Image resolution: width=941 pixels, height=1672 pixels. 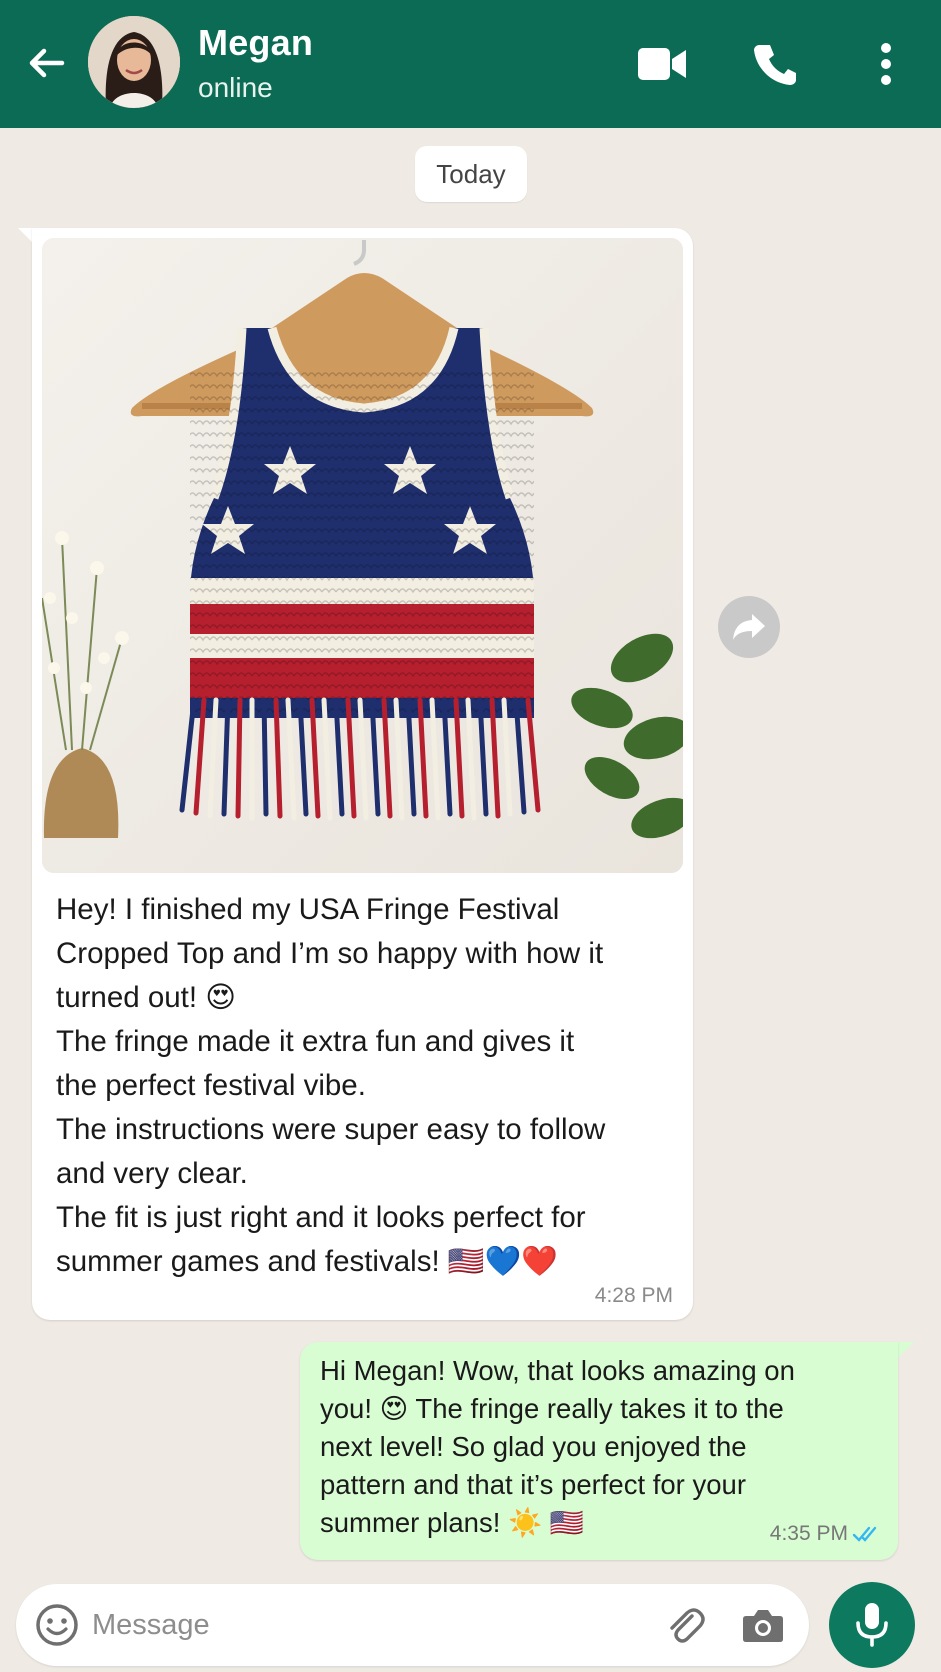 What do you see at coordinates (687, 1625) in the screenshot?
I see `paperclip-icon` at bounding box center [687, 1625].